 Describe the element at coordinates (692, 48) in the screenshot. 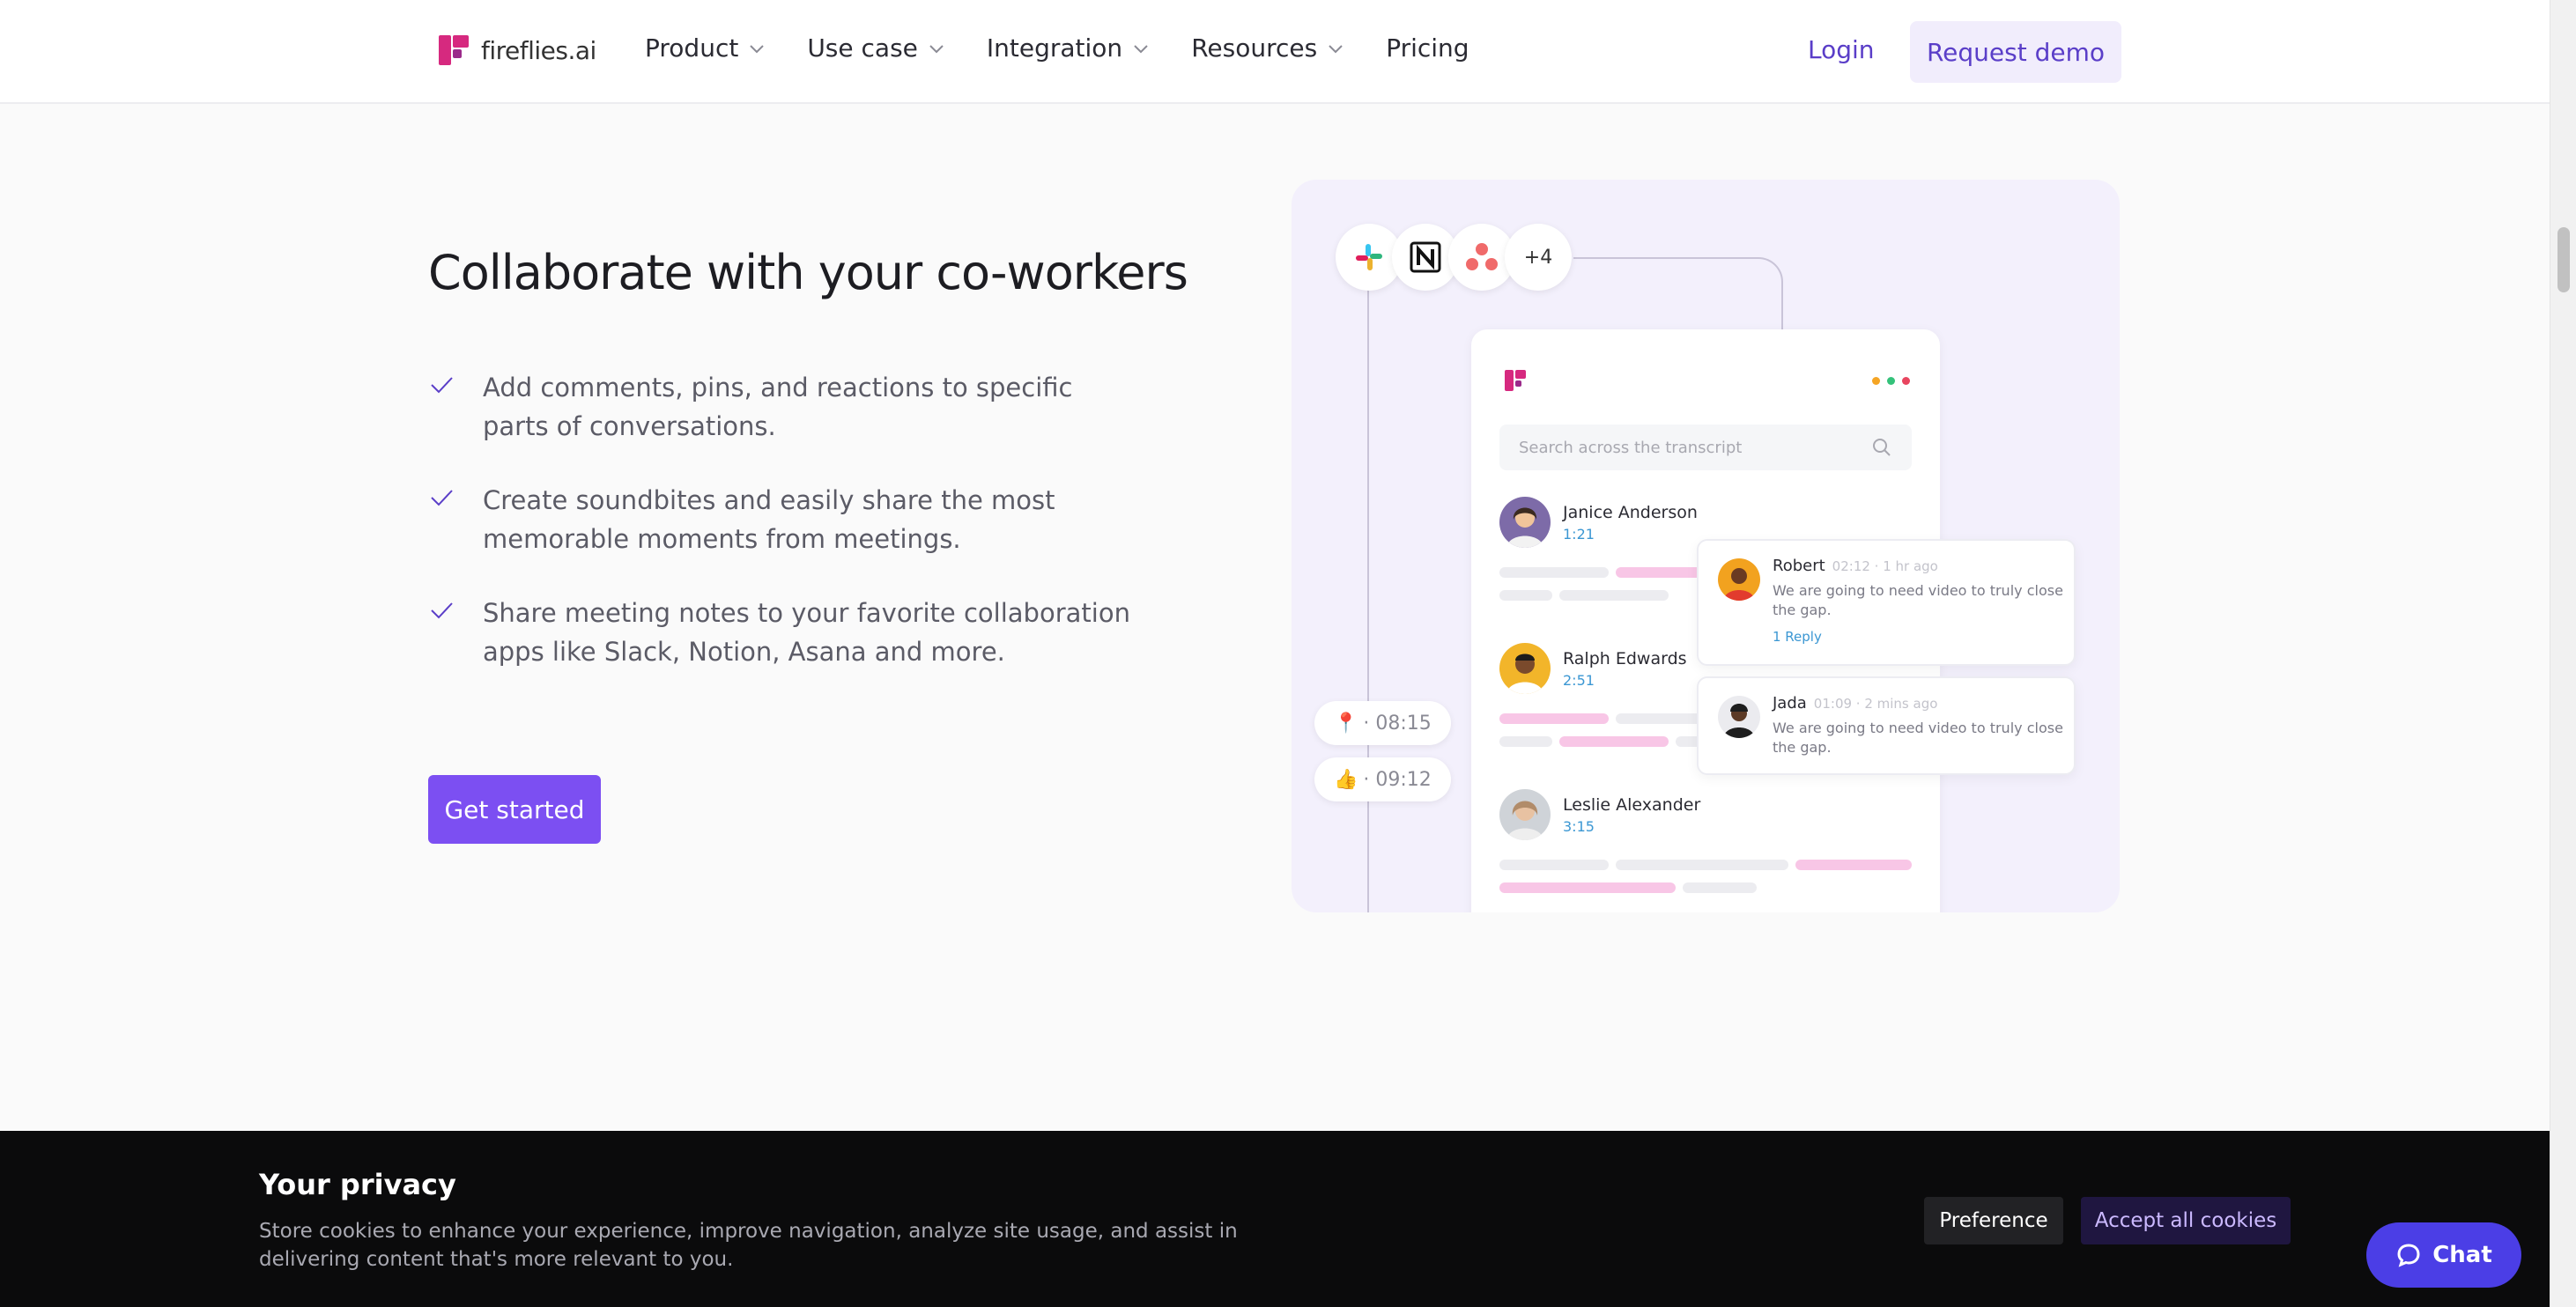

I see `nav-item-label: Product` at that location.